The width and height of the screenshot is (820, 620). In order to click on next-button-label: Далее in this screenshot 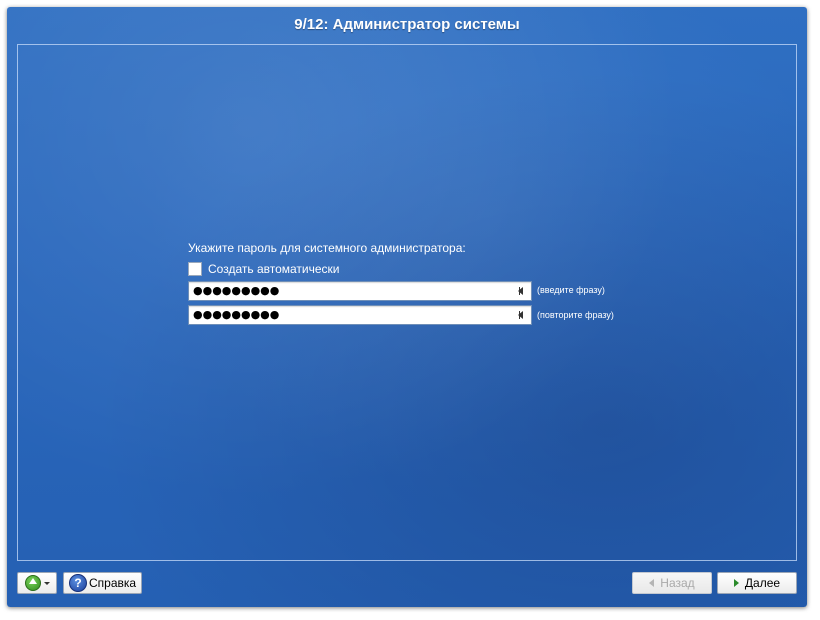, I will do `click(762, 583)`.